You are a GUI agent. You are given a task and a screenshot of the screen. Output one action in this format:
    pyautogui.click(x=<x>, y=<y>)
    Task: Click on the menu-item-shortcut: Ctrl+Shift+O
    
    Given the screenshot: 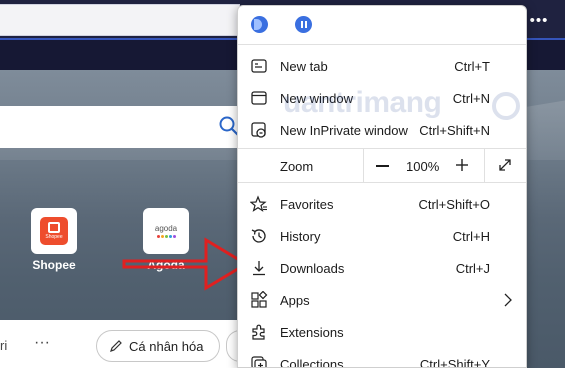 What is the action you would take?
    pyautogui.click(x=454, y=204)
    